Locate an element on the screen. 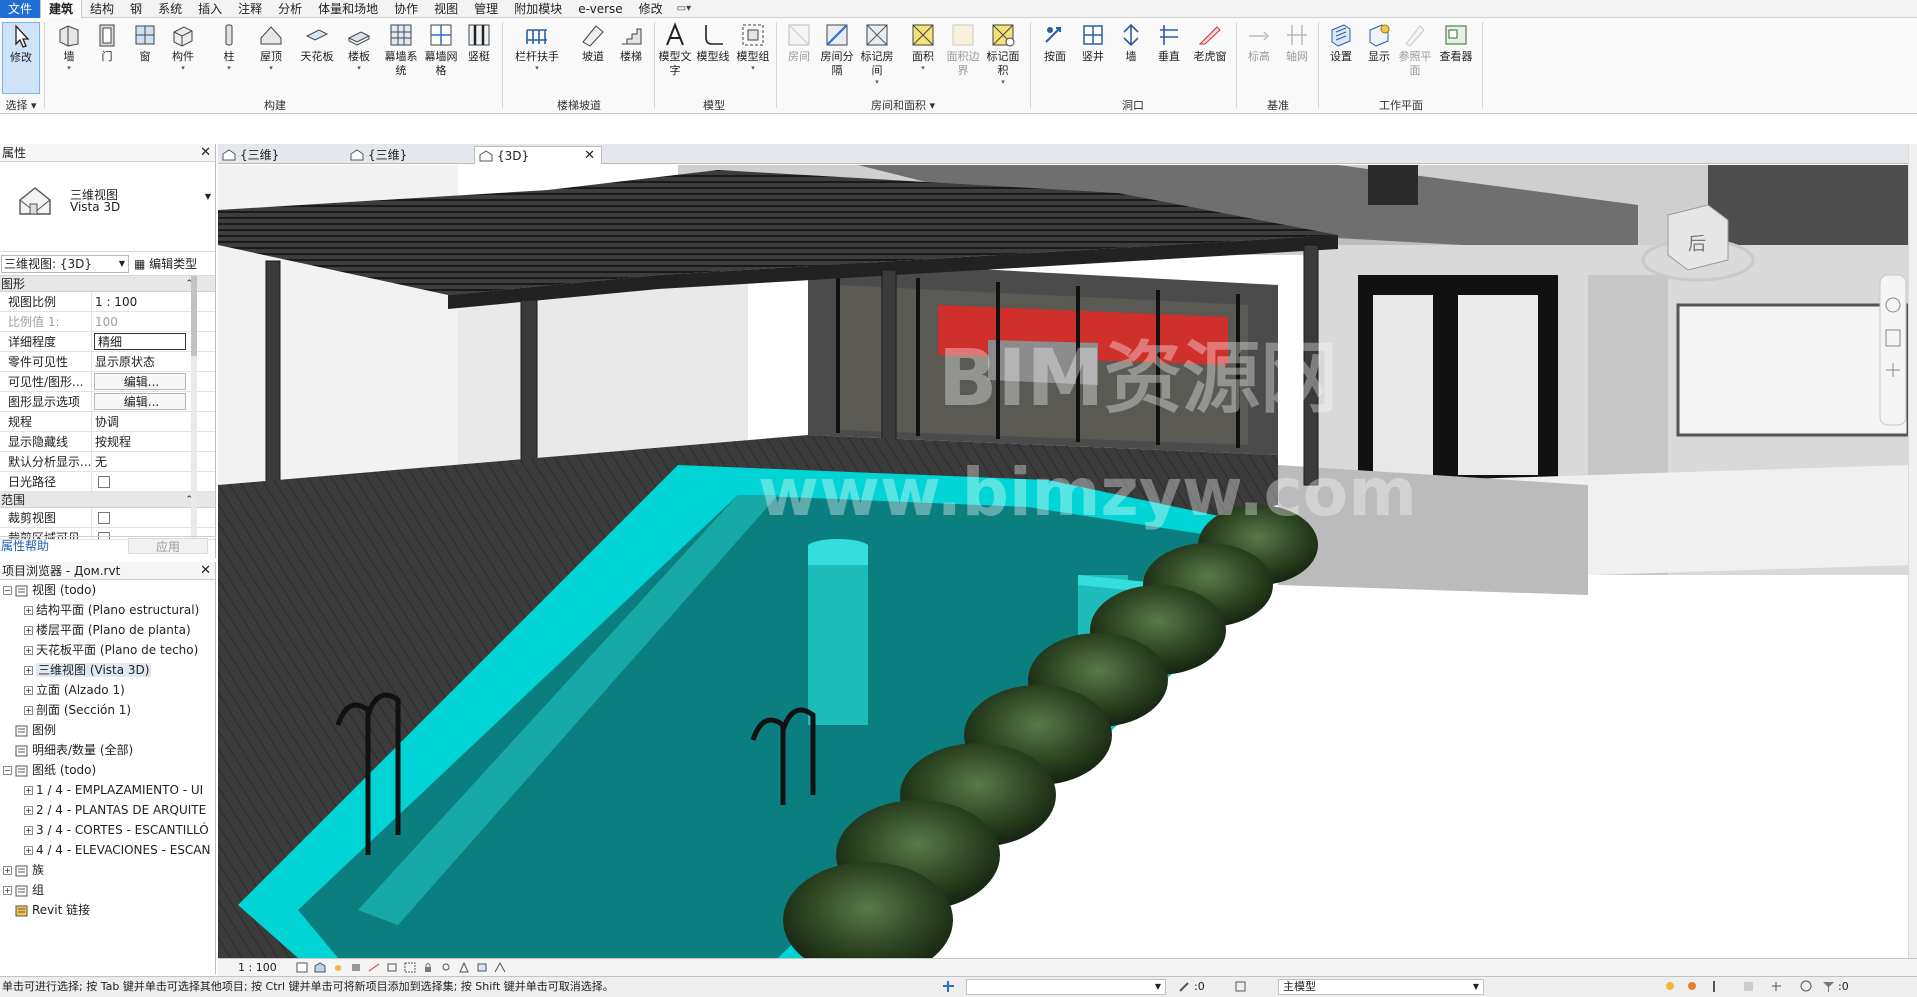 The height and width of the screenshot is (997, 1917). collapse-icon: − is located at coordinates (7, 770).